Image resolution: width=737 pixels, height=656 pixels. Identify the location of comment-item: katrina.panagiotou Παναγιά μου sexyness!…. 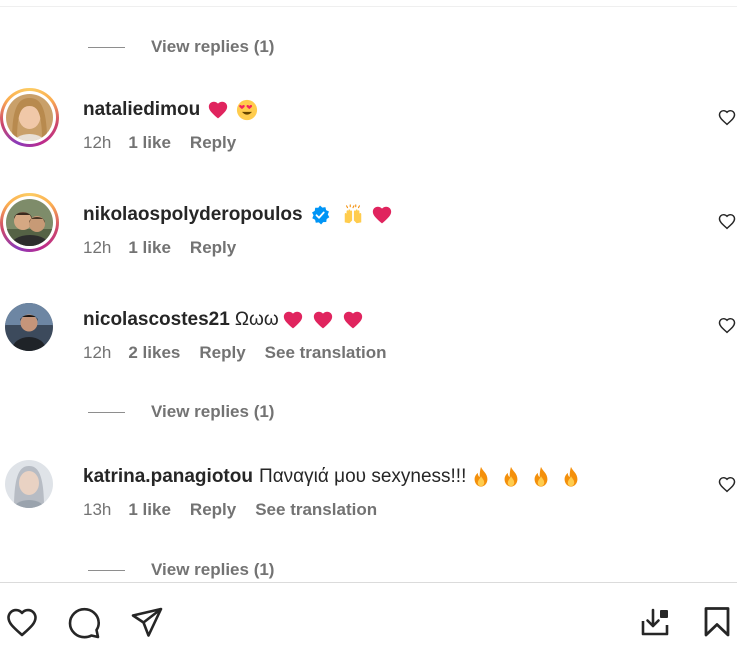
(368, 491).